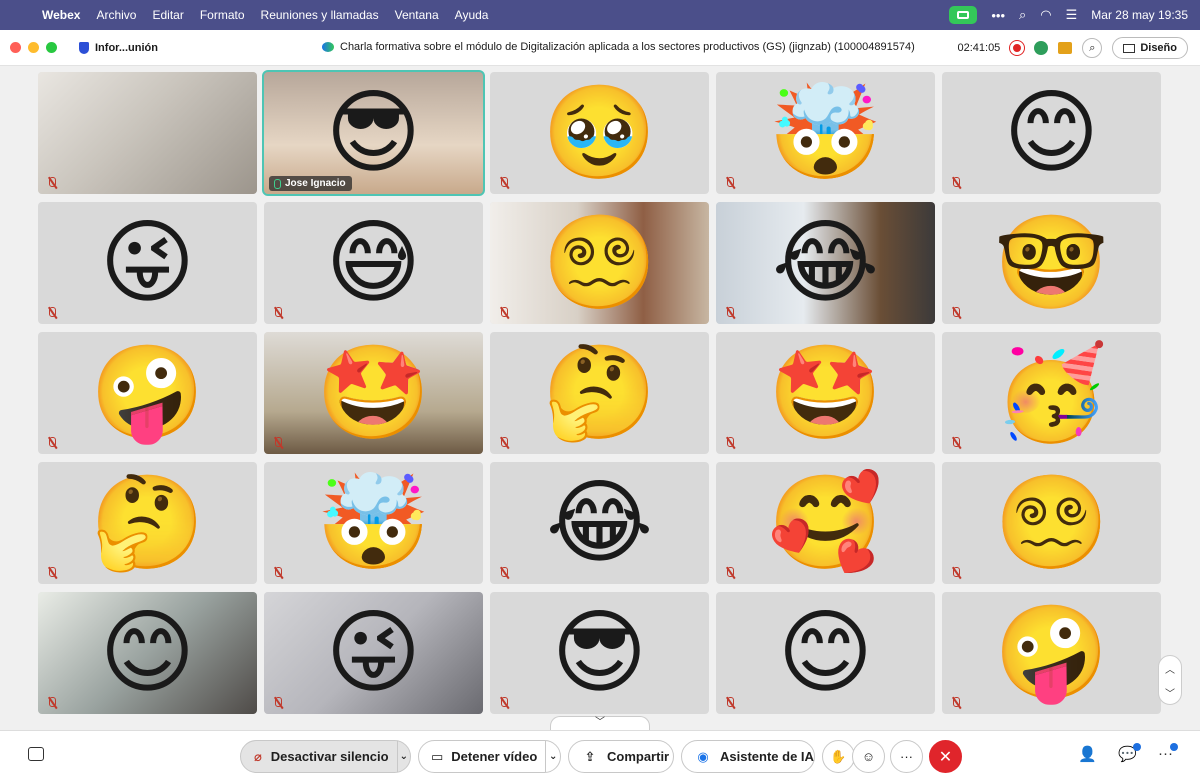  I want to click on participant-tile: C o 🥰, so click(825, 523).